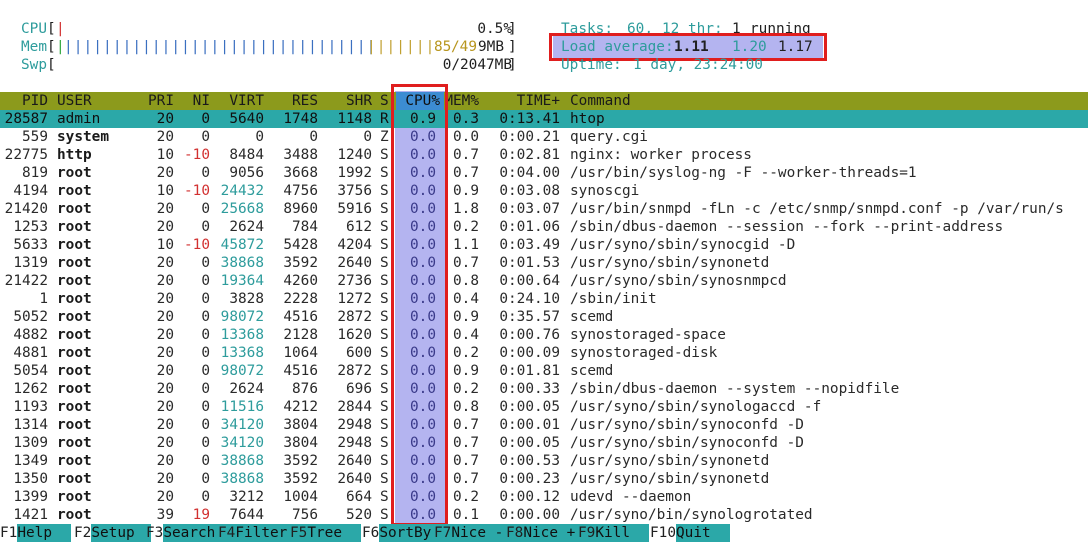 This screenshot has height=543, width=1088. What do you see at coordinates (242, 479) in the screenshot?
I see `cell-virt: 38868` at bounding box center [242, 479].